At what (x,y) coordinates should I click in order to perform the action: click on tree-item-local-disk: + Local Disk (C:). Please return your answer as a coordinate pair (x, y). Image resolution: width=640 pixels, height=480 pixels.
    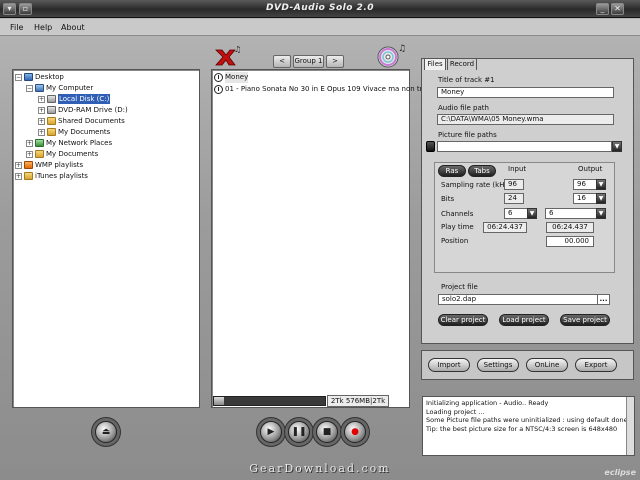
    Looking at the image, I should click on (74, 99).